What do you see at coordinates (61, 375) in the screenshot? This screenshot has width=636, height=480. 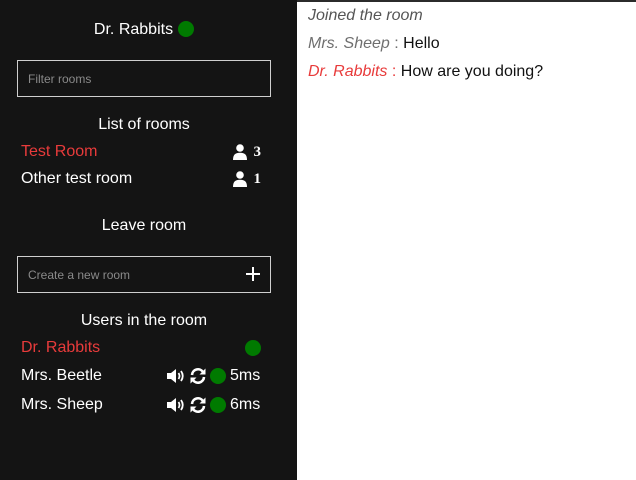 I see `user-name: Mrs. Beetle` at bounding box center [61, 375].